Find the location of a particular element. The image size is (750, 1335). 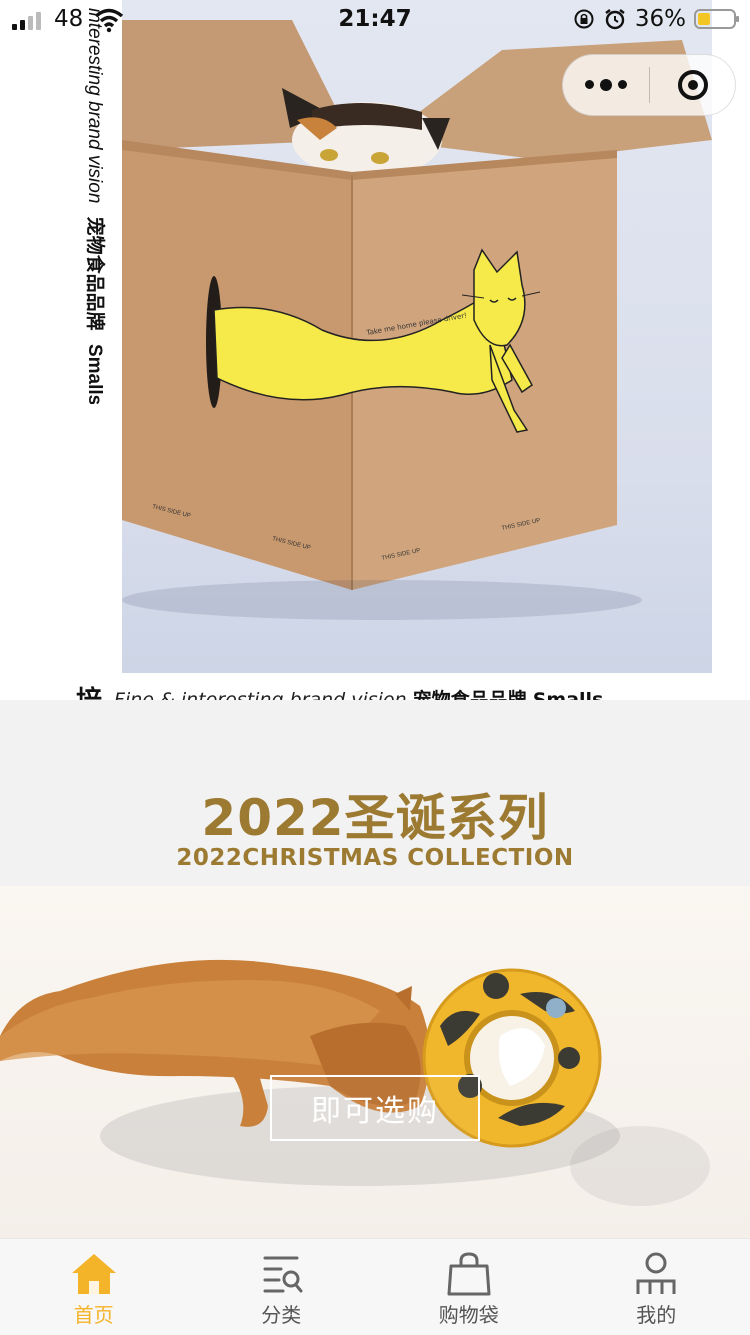

collection-header: 2022圣诞系列 2022CHRISTMAS COLLECTION is located at coordinates (375, 793).